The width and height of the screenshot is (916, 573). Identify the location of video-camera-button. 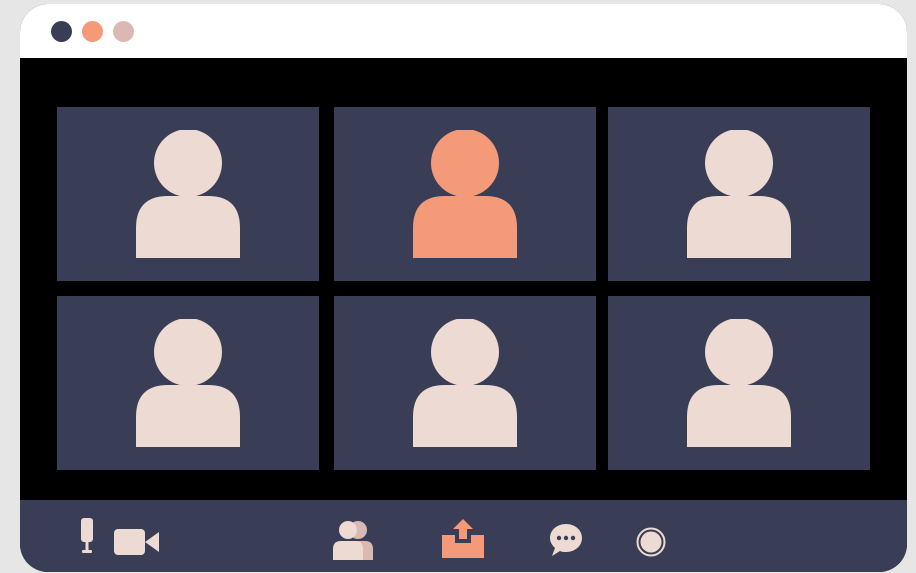
(137, 542).